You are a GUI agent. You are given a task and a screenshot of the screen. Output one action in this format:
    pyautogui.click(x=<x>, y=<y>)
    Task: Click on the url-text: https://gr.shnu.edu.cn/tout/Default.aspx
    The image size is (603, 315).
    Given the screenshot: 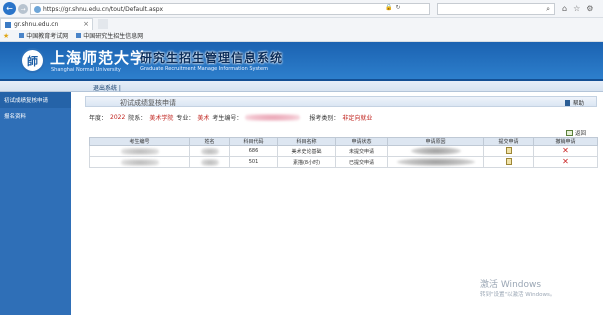 What is the action you would take?
    pyautogui.click(x=103, y=9)
    